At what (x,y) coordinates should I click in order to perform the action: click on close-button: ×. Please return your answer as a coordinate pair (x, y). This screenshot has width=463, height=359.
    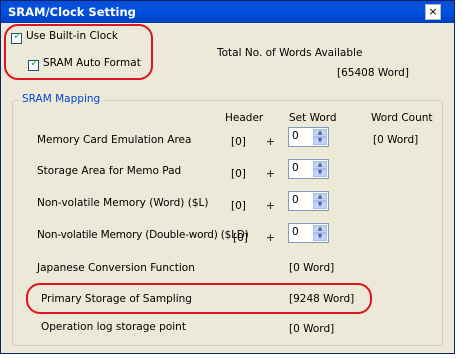
    Looking at the image, I should click on (433, 12).